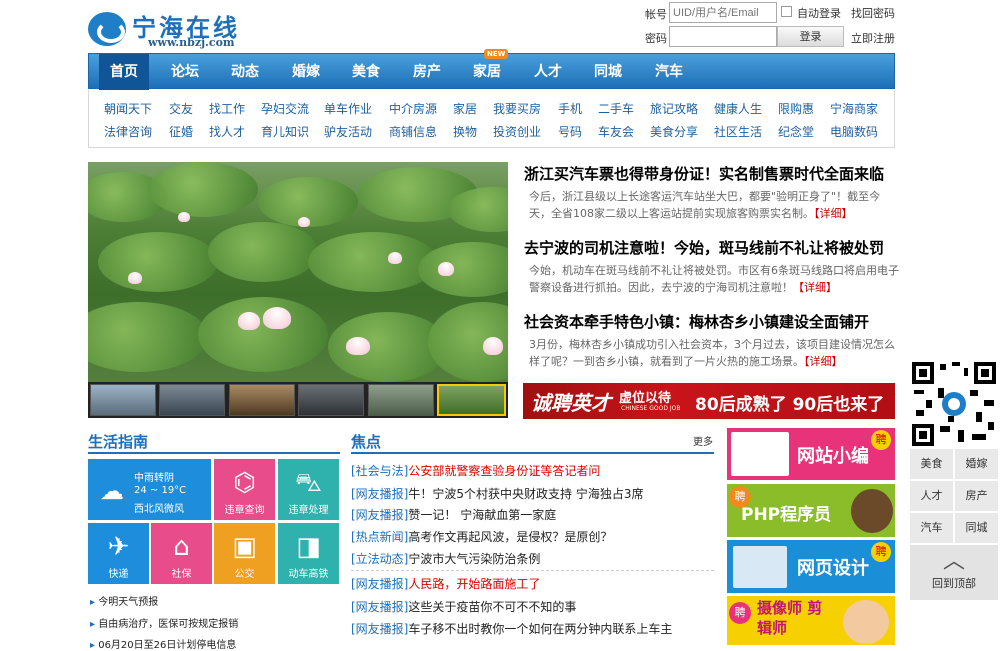 The image size is (1000, 651). What do you see at coordinates (107, 29) in the screenshot?
I see `logo-mark-icon` at bounding box center [107, 29].